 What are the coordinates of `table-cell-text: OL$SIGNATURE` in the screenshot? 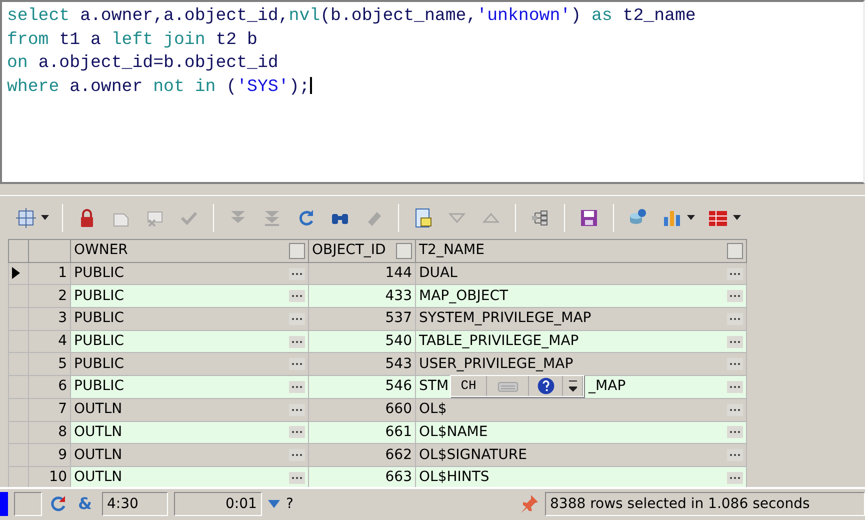 It's located at (473, 455).